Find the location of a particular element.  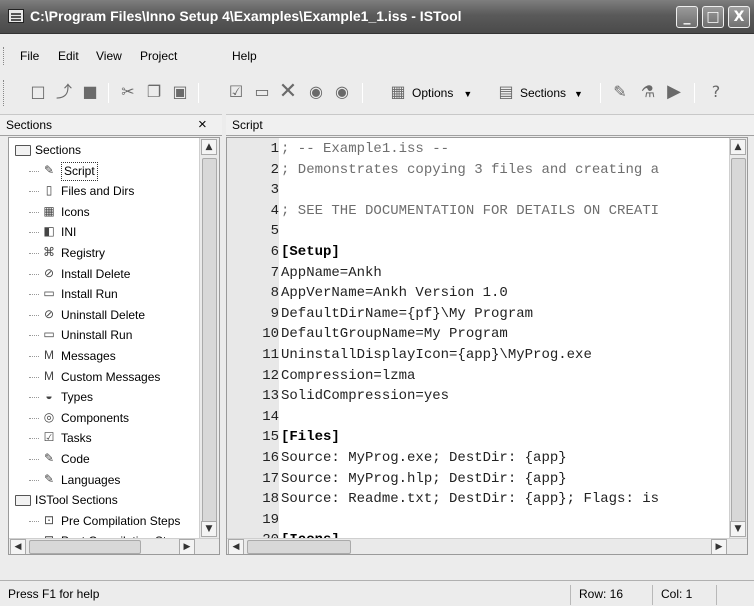

tree-item: ⌘ Registry is located at coordinates (104, 253).